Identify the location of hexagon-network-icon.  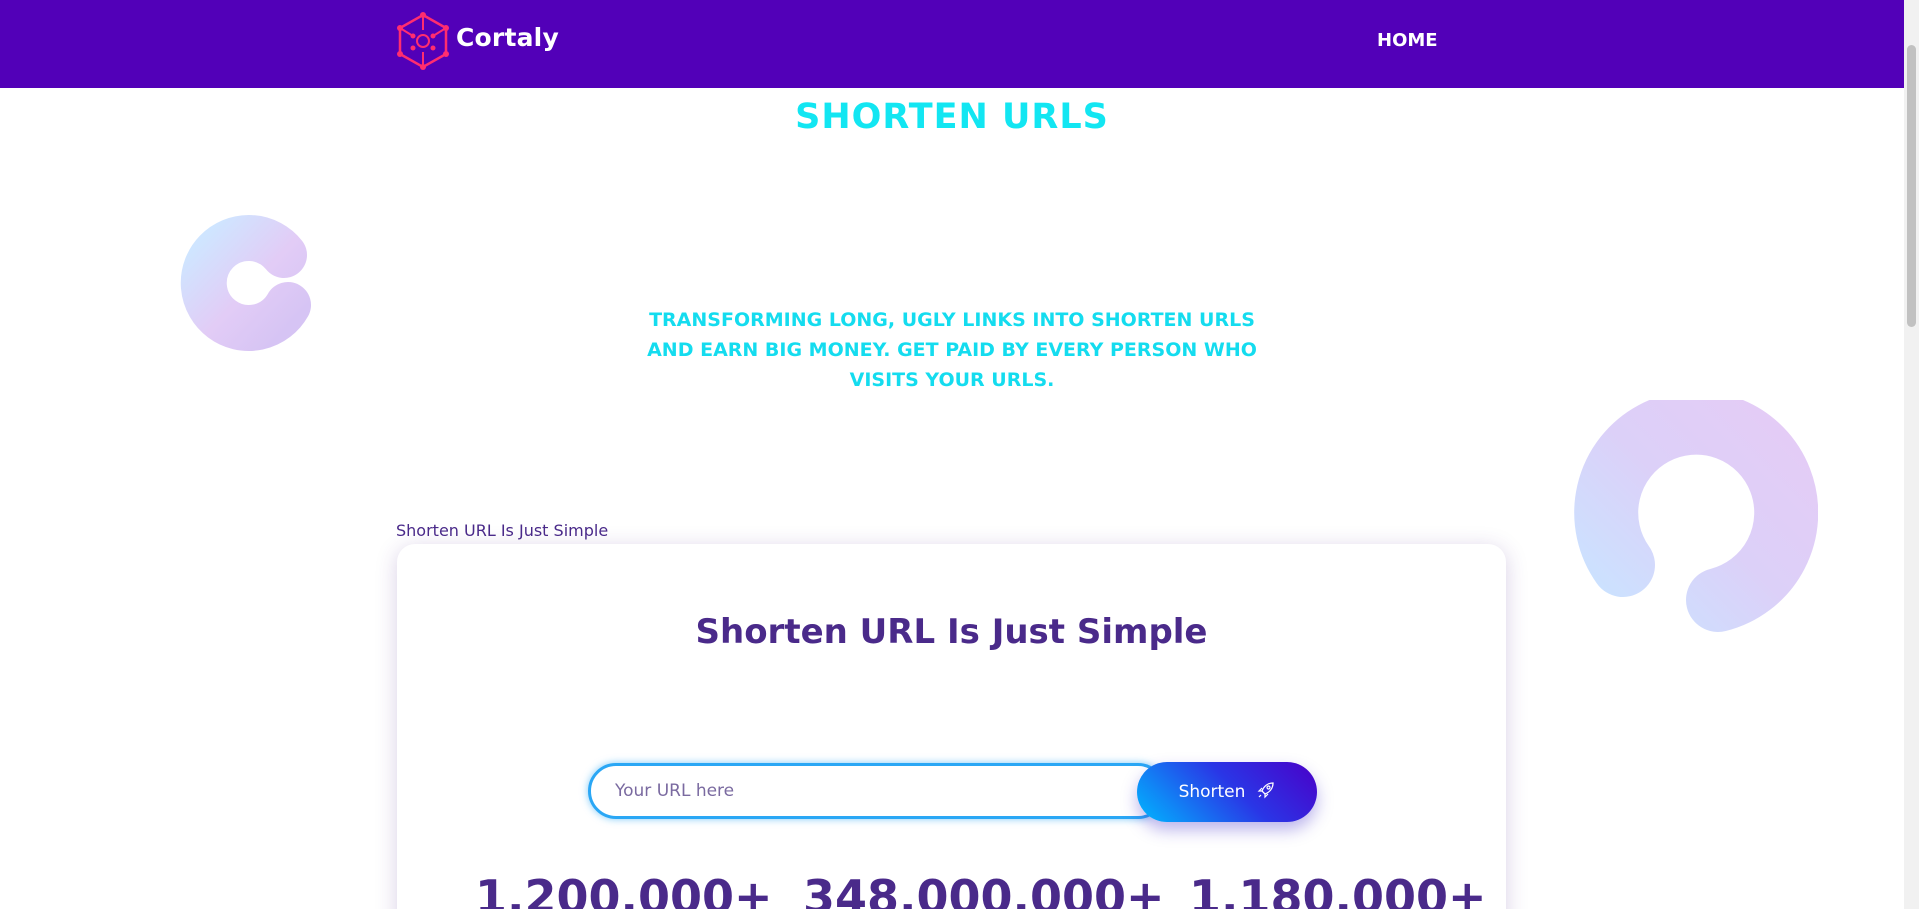
(423, 41).